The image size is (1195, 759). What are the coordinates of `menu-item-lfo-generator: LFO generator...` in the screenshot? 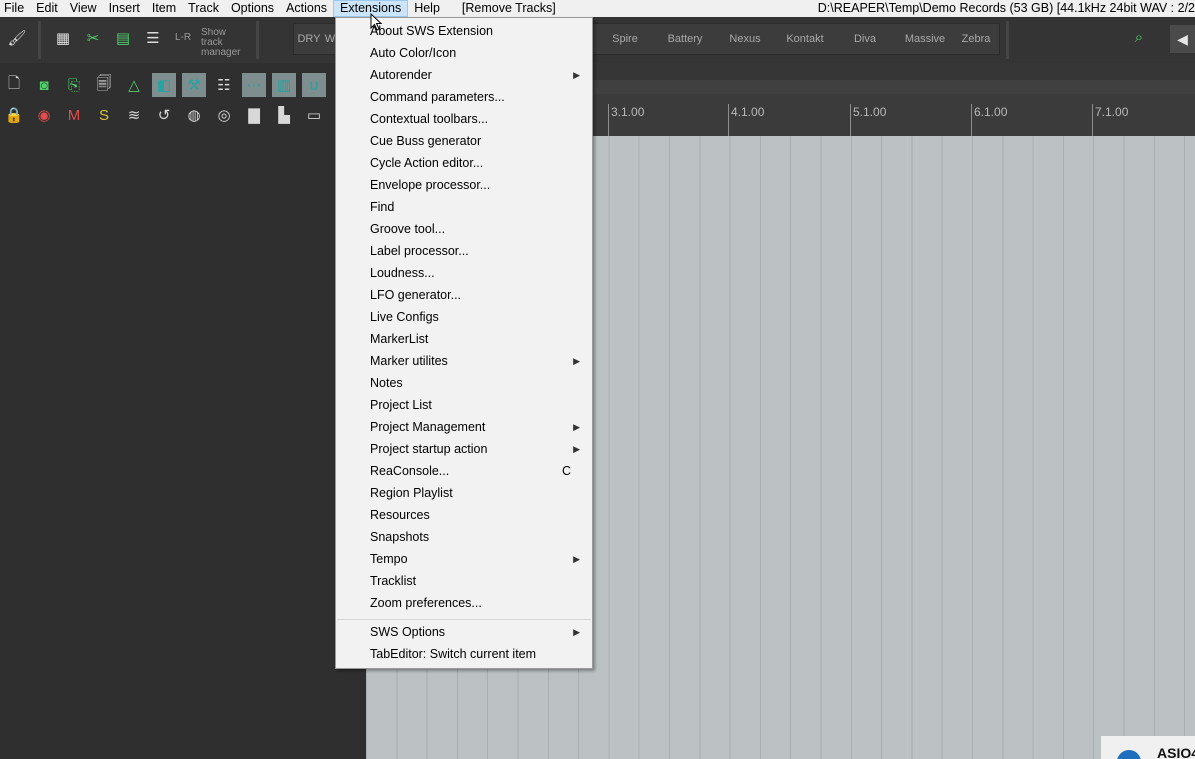 It's located at (464, 295).